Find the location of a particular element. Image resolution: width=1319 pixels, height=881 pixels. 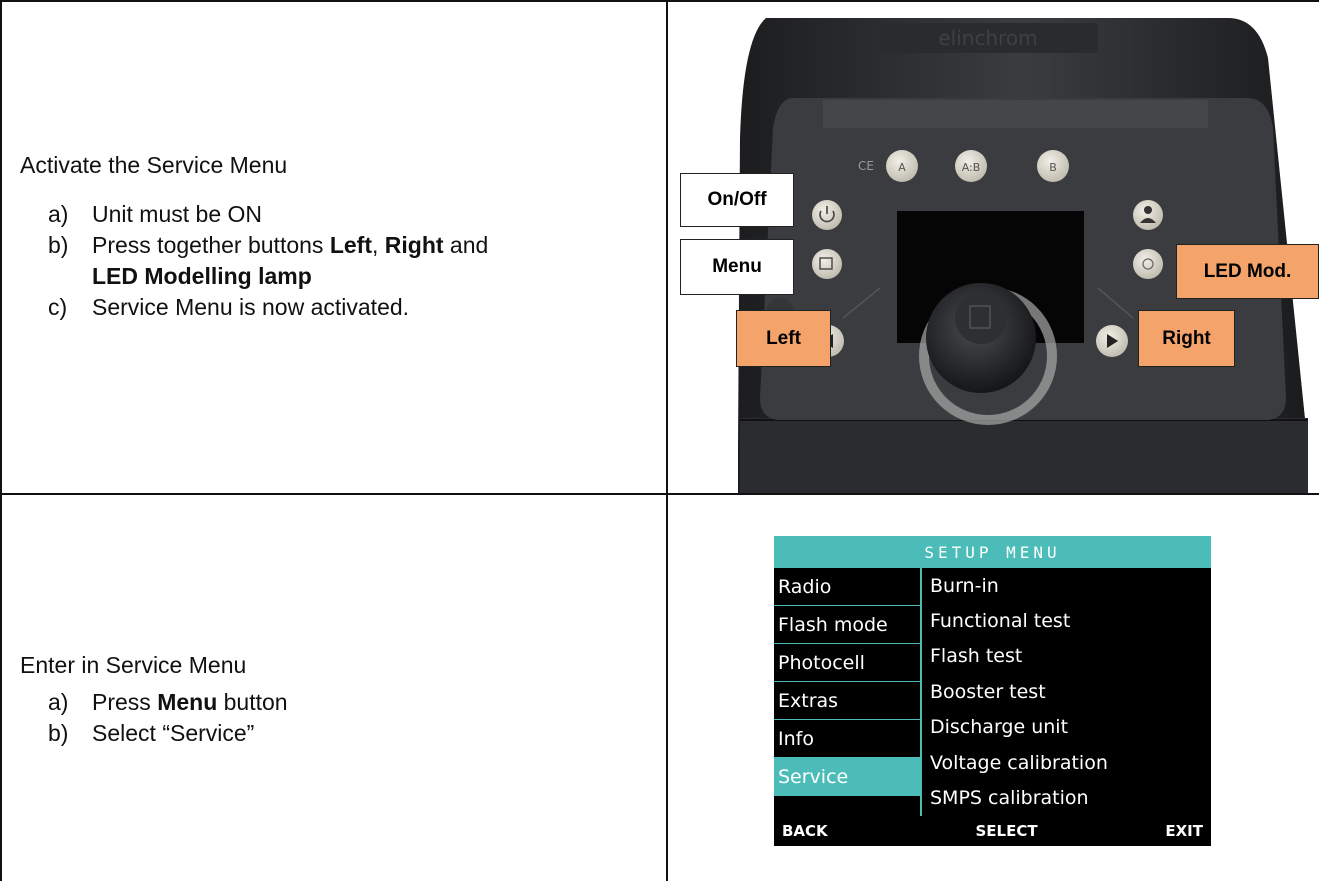

setup-menu-title: SETUP MENU is located at coordinates (992, 552).